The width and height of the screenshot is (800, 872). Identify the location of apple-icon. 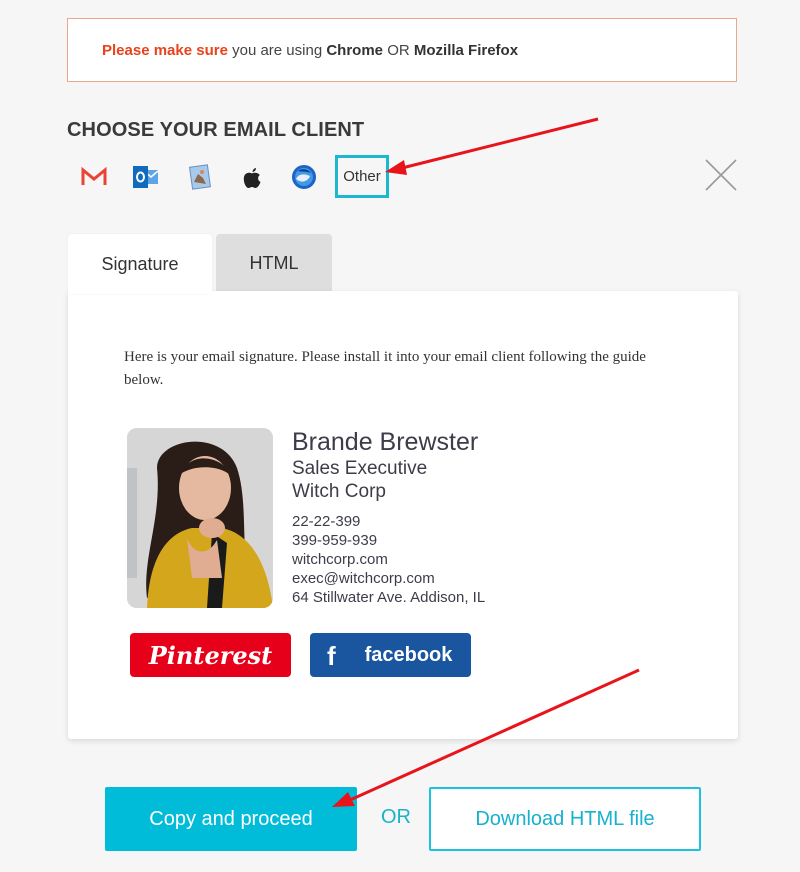
(252, 178).